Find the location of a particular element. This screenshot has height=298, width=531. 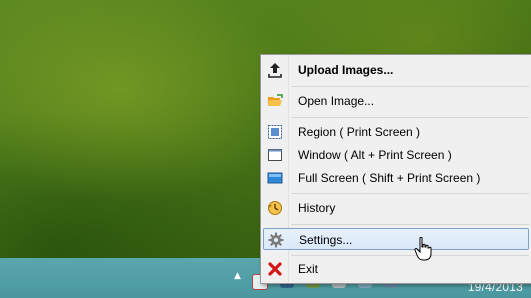

fullscreen-icon is located at coordinates (275, 178).